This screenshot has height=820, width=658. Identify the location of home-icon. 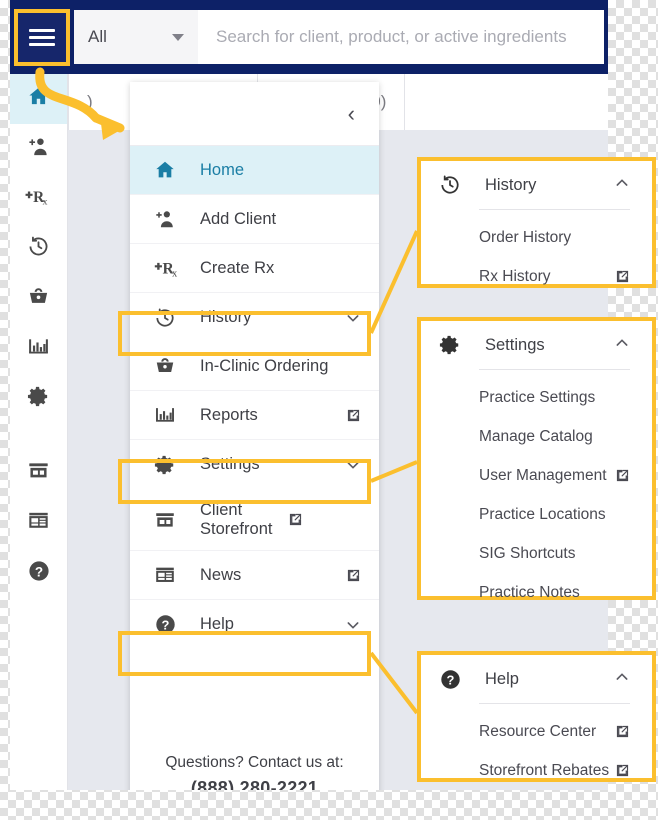
(38, 99).